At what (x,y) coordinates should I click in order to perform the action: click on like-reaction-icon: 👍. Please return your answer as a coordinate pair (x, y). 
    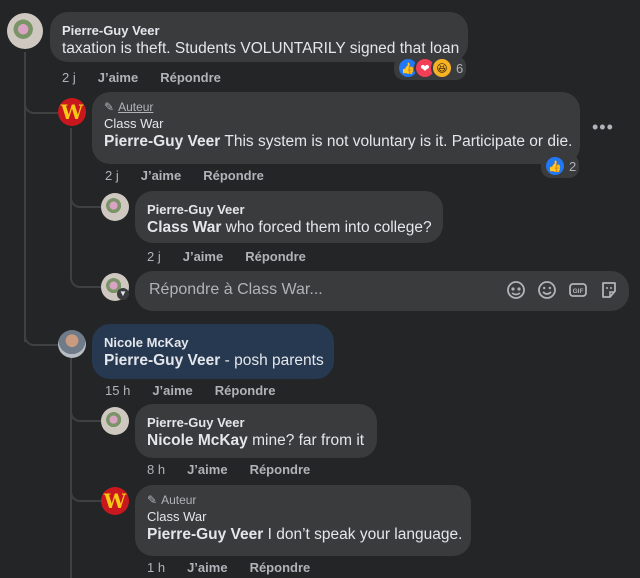
    Looking at the image, I should click on (555, 166).